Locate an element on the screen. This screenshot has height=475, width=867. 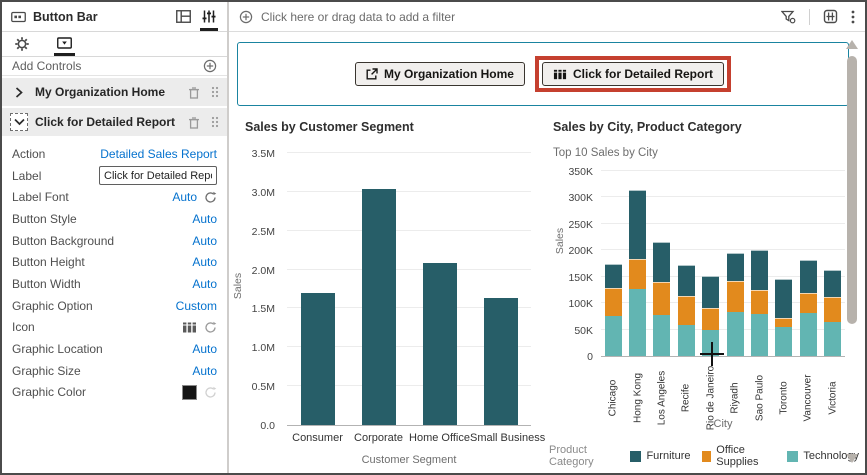
property-button-height: Button Height Auto is located at coordinates (114, 262).